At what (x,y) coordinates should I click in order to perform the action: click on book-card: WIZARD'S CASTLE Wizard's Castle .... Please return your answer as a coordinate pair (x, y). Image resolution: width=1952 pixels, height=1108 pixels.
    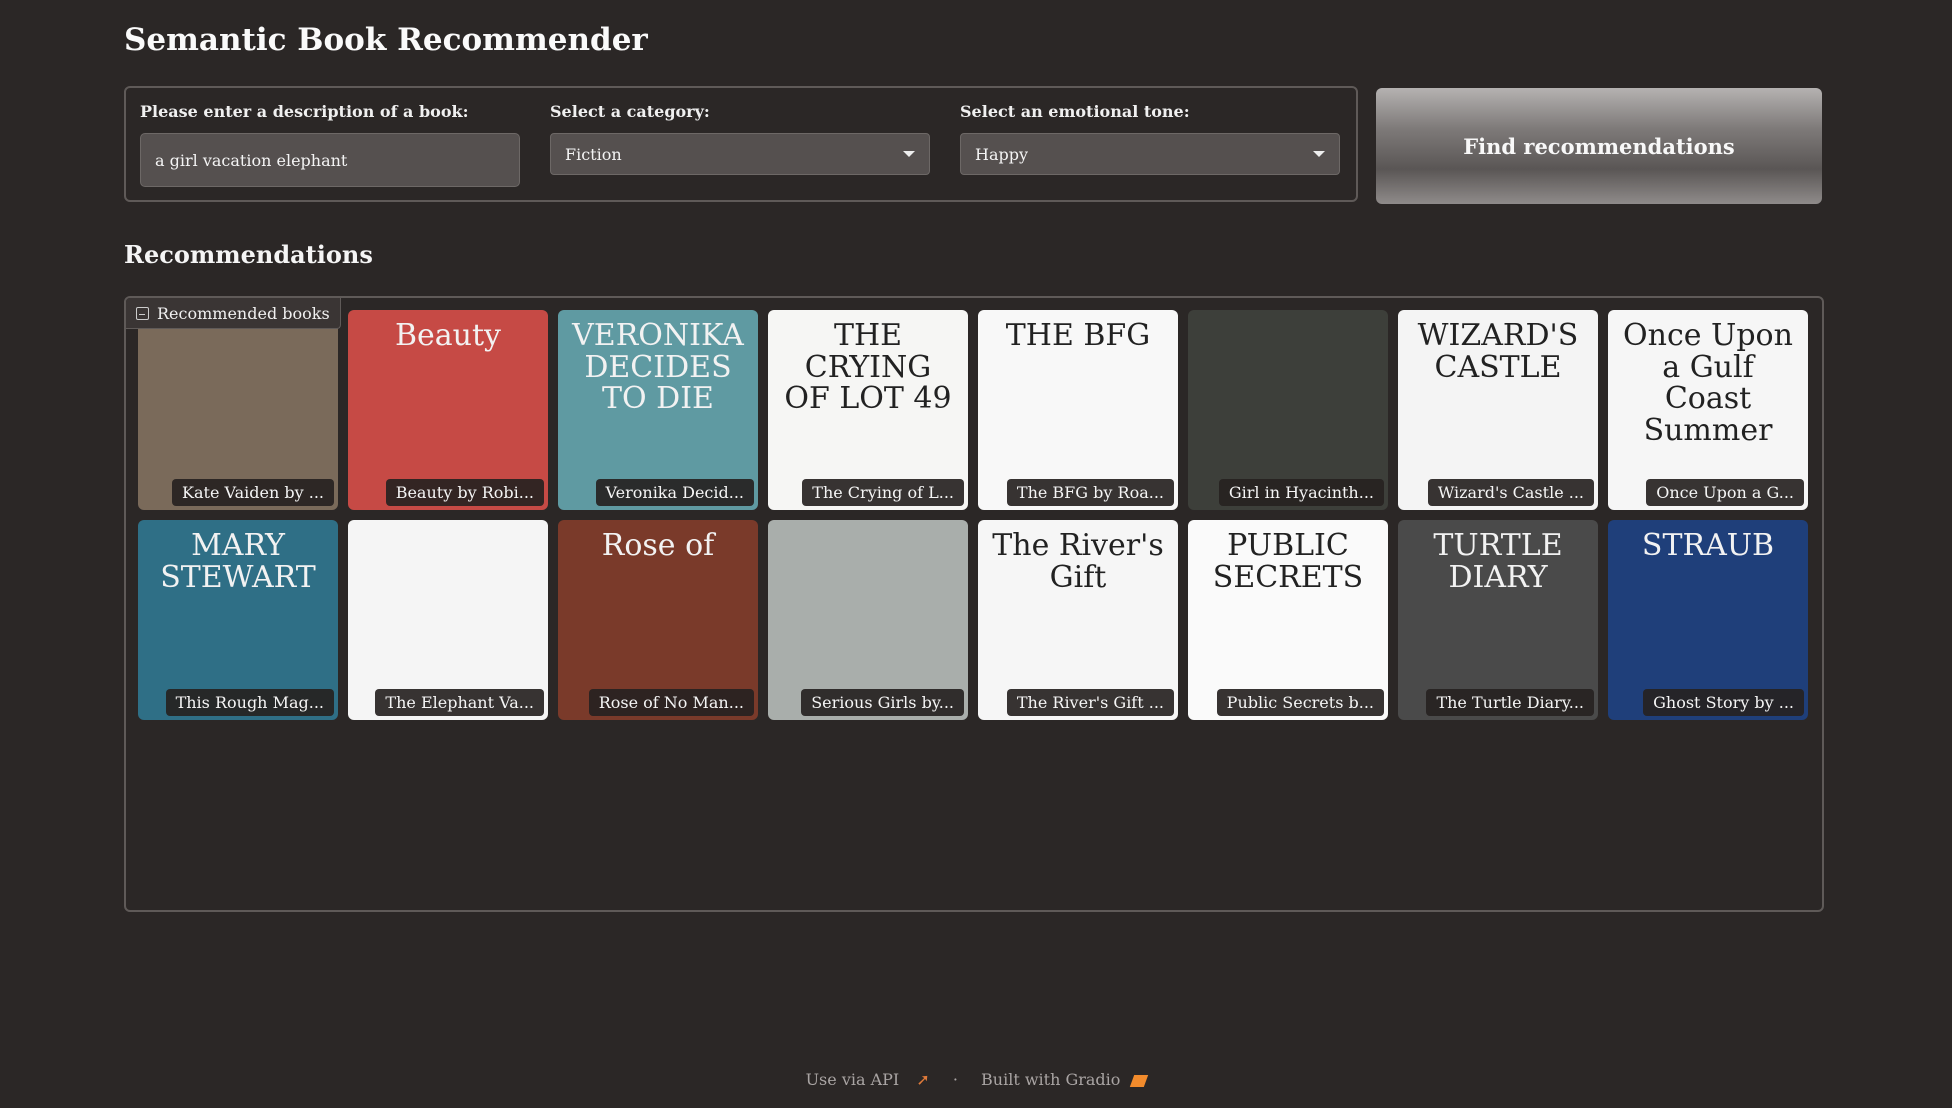
    Looking at the image, I should click on (1498, 410).